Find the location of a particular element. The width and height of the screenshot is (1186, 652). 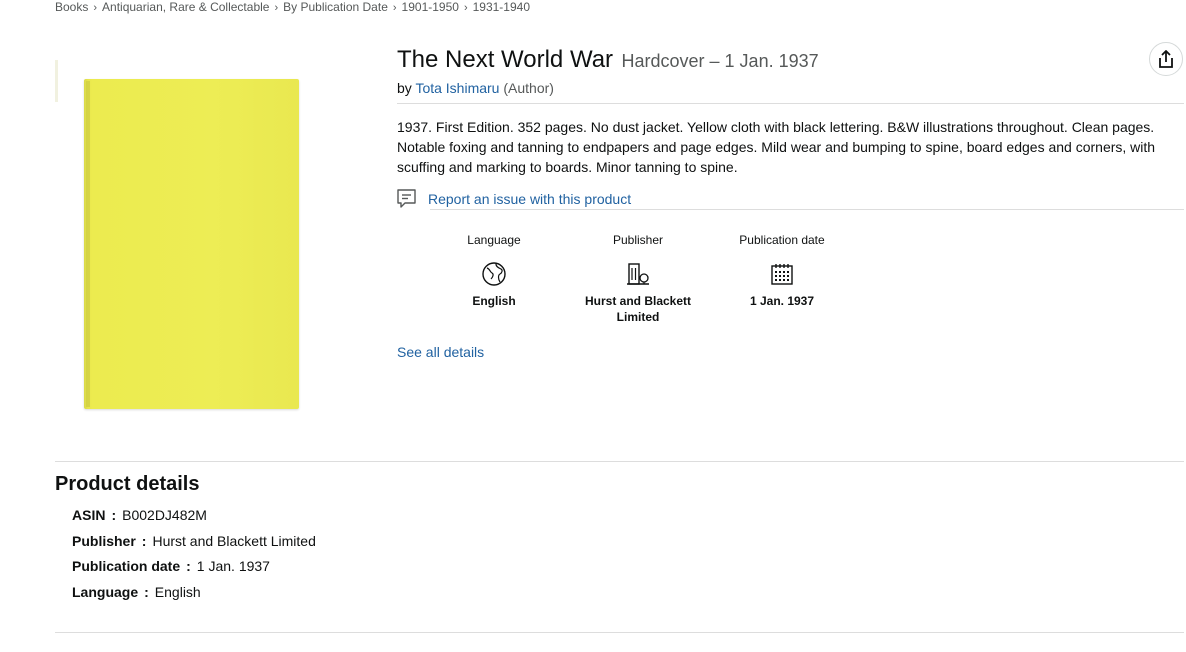

share-button is located at coordinates (1166, 59).